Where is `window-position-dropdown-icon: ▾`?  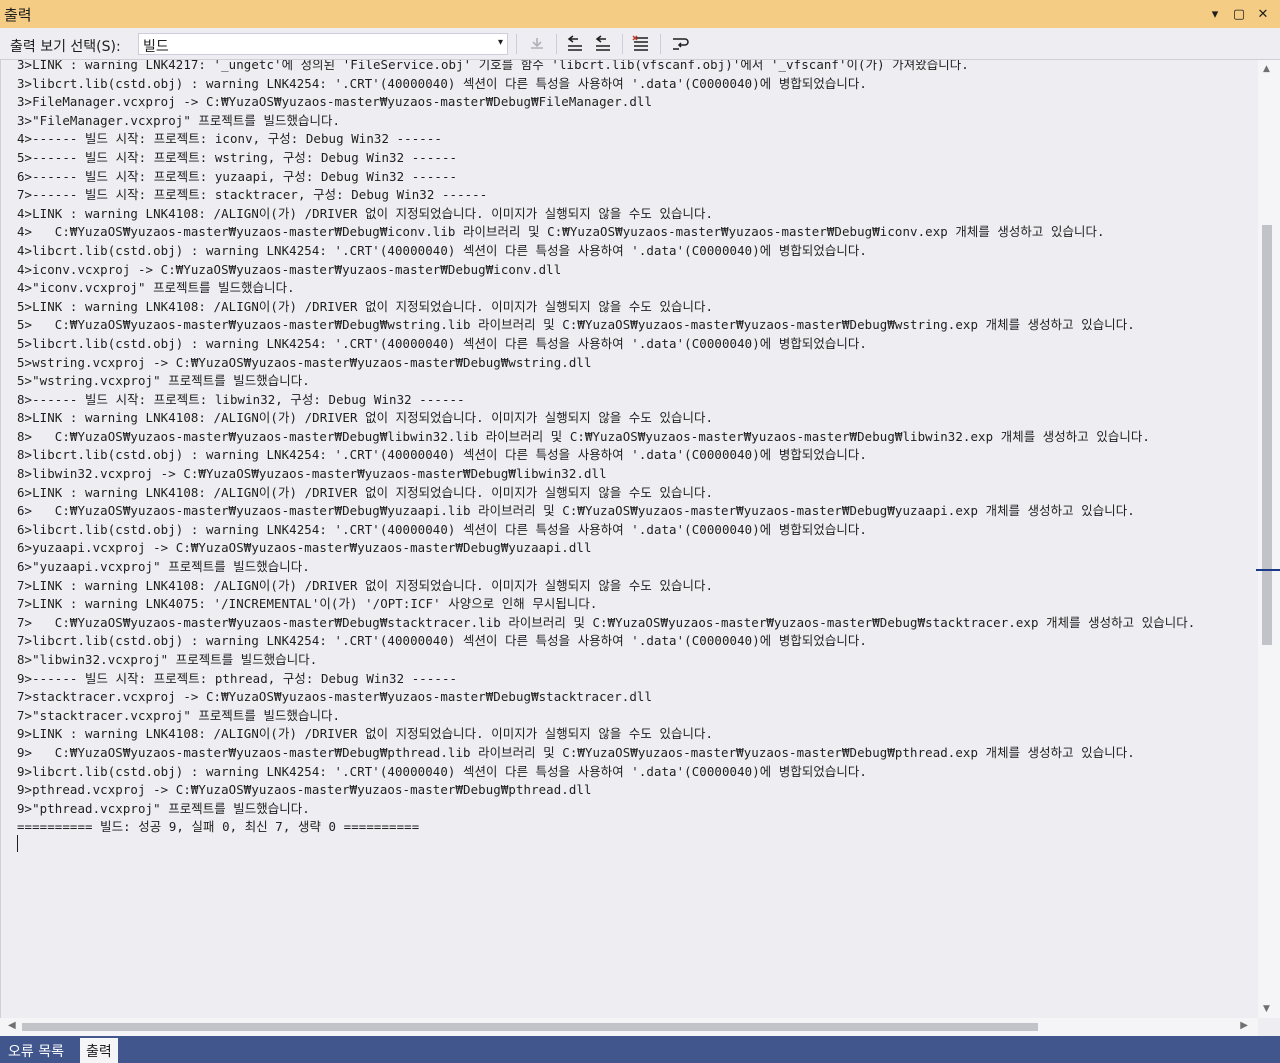
window-position-dropdown-icon: ▾ is located at coordinates (1215, 14).